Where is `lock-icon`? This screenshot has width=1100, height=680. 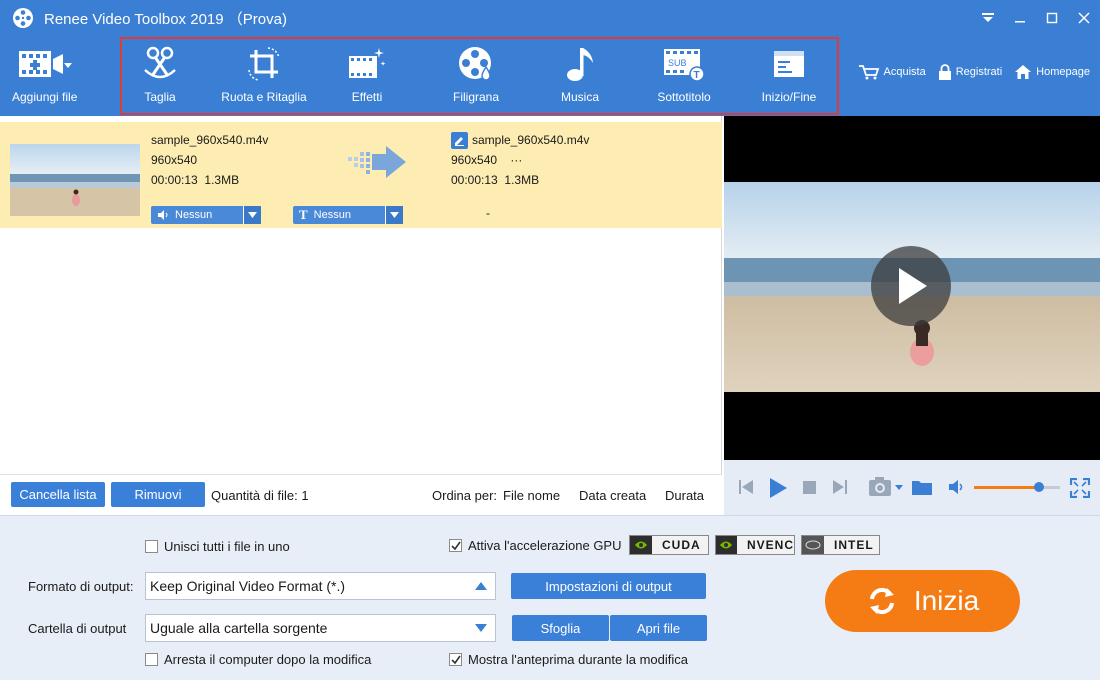 lock-icon is located at coordinates (944, 72).